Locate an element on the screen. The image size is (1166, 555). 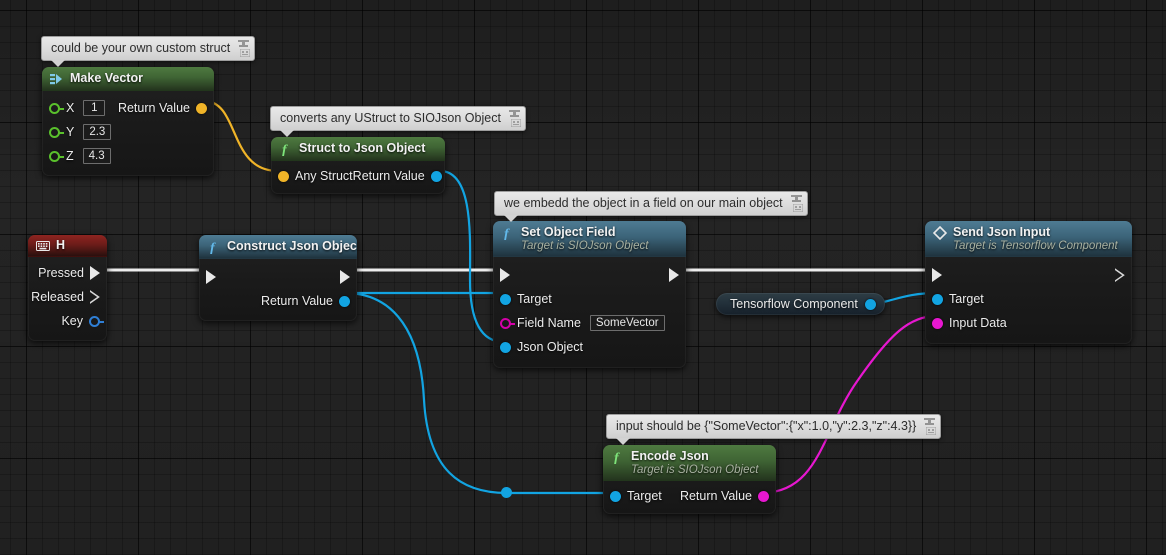
pin-row-target: Target Return Value is located at coordinates (689, 496).